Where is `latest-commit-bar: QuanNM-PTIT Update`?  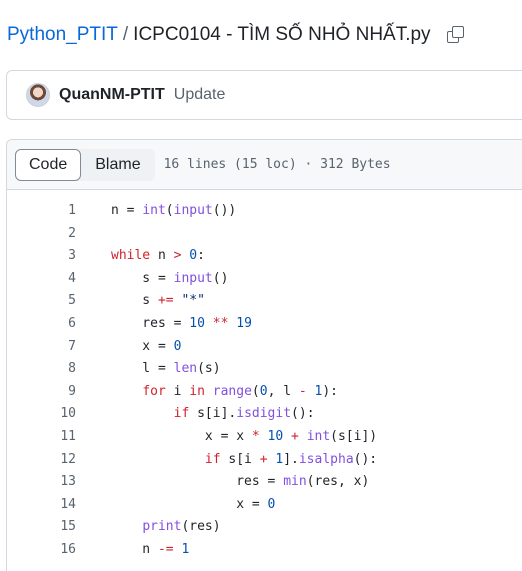 latest-commit-bar: QuanNM-PTIT Update is located at coordinates (264, 95).